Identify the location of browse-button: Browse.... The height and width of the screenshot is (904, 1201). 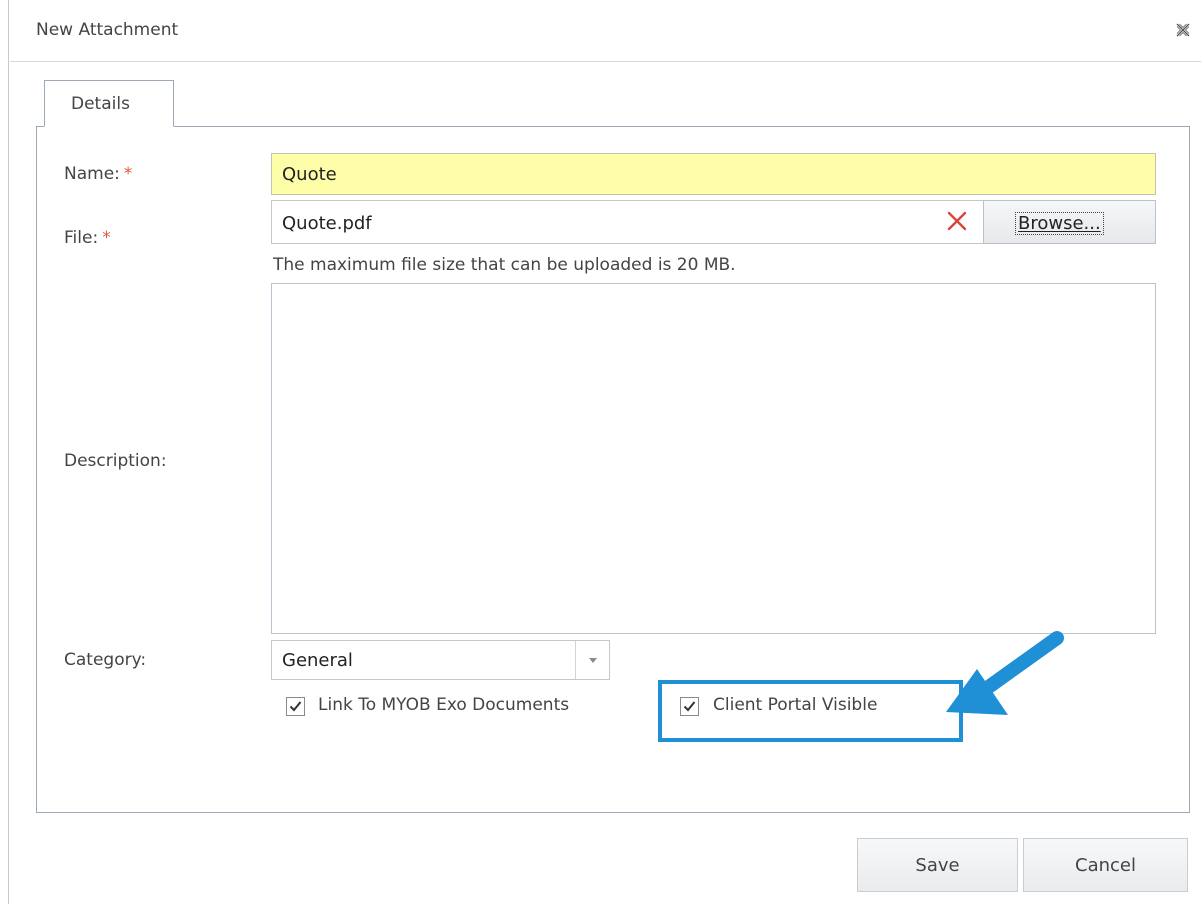
(1069, 222).